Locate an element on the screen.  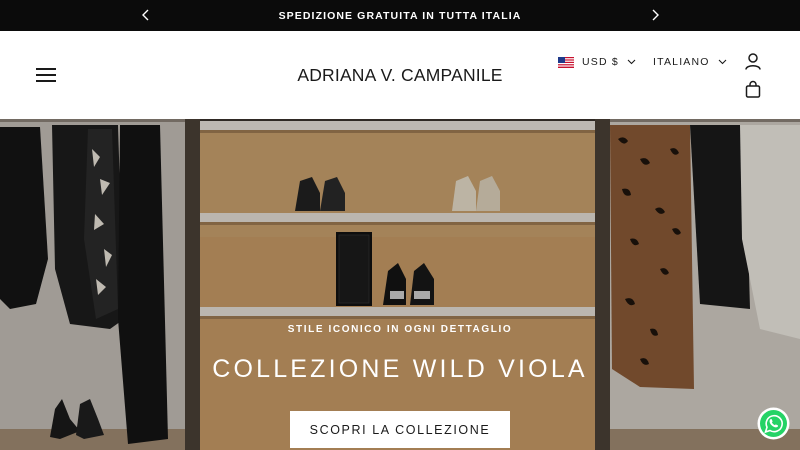
chevron-right-icon is located at coordinates (655, 15).